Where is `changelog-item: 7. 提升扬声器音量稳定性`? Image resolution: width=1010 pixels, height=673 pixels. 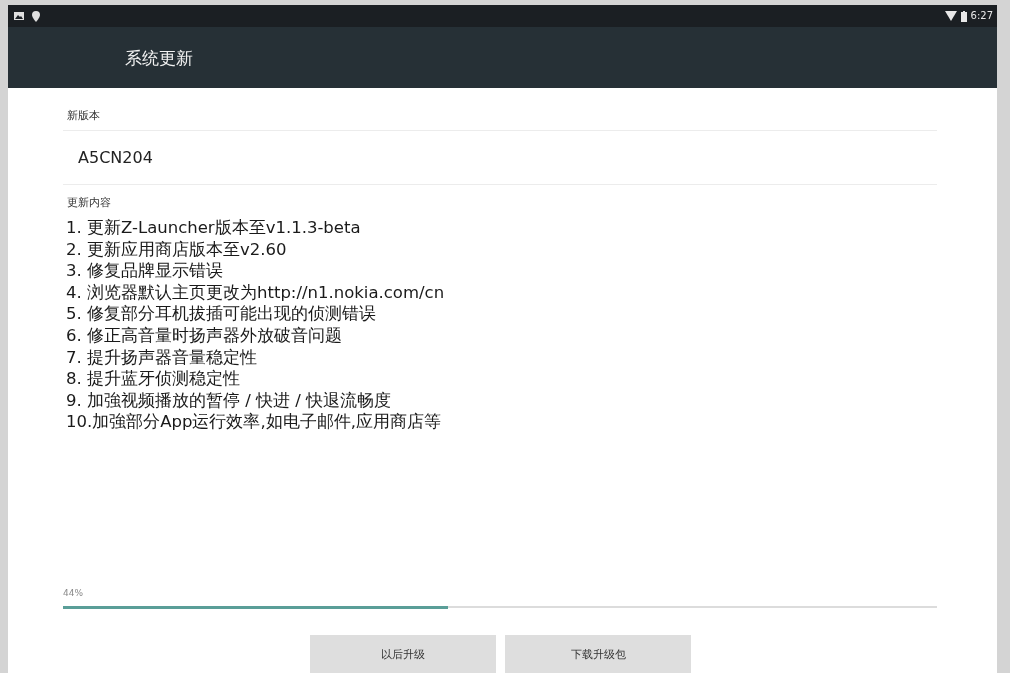
changelog-item: 7. 提升扬声器音量稳定性 is located at coordinates (161, 357).